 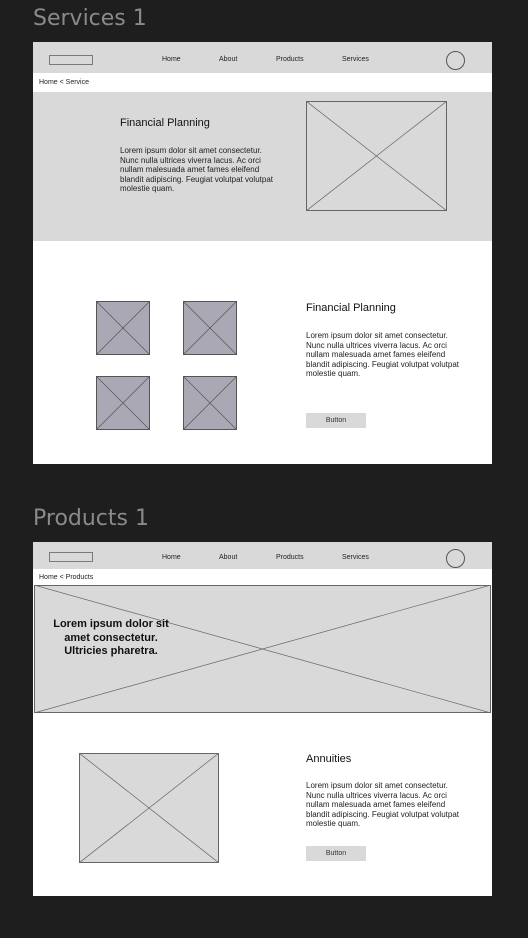 I want to click on section-heading: Annuities, so click(x=329, y=759).